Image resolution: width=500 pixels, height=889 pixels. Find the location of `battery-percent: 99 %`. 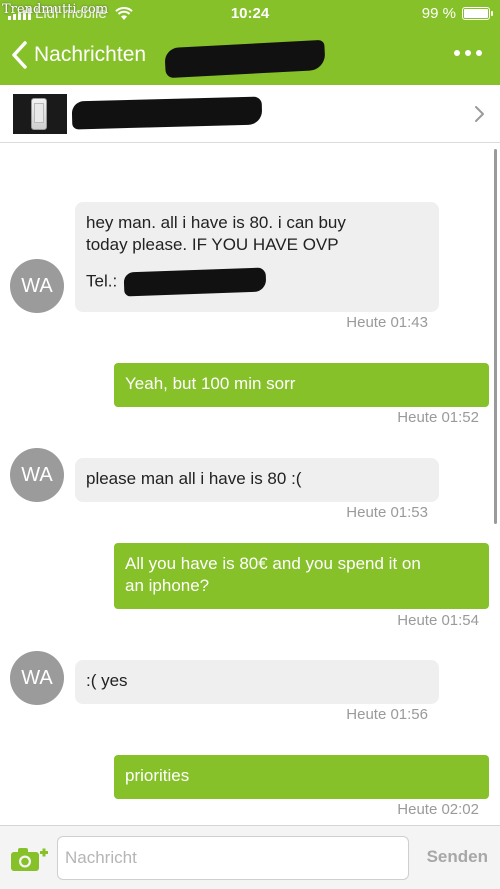

battery-percent: 99 % is located at coordinates (438, 13).